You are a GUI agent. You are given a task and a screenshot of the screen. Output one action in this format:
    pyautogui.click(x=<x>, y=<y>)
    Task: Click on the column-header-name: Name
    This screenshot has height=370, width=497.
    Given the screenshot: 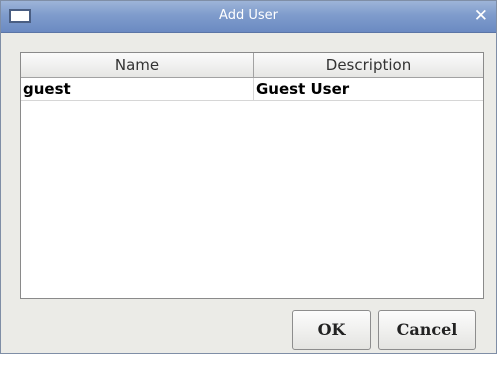 What is the action you would take?
    pyautogui.click(x=137, y=65)
    